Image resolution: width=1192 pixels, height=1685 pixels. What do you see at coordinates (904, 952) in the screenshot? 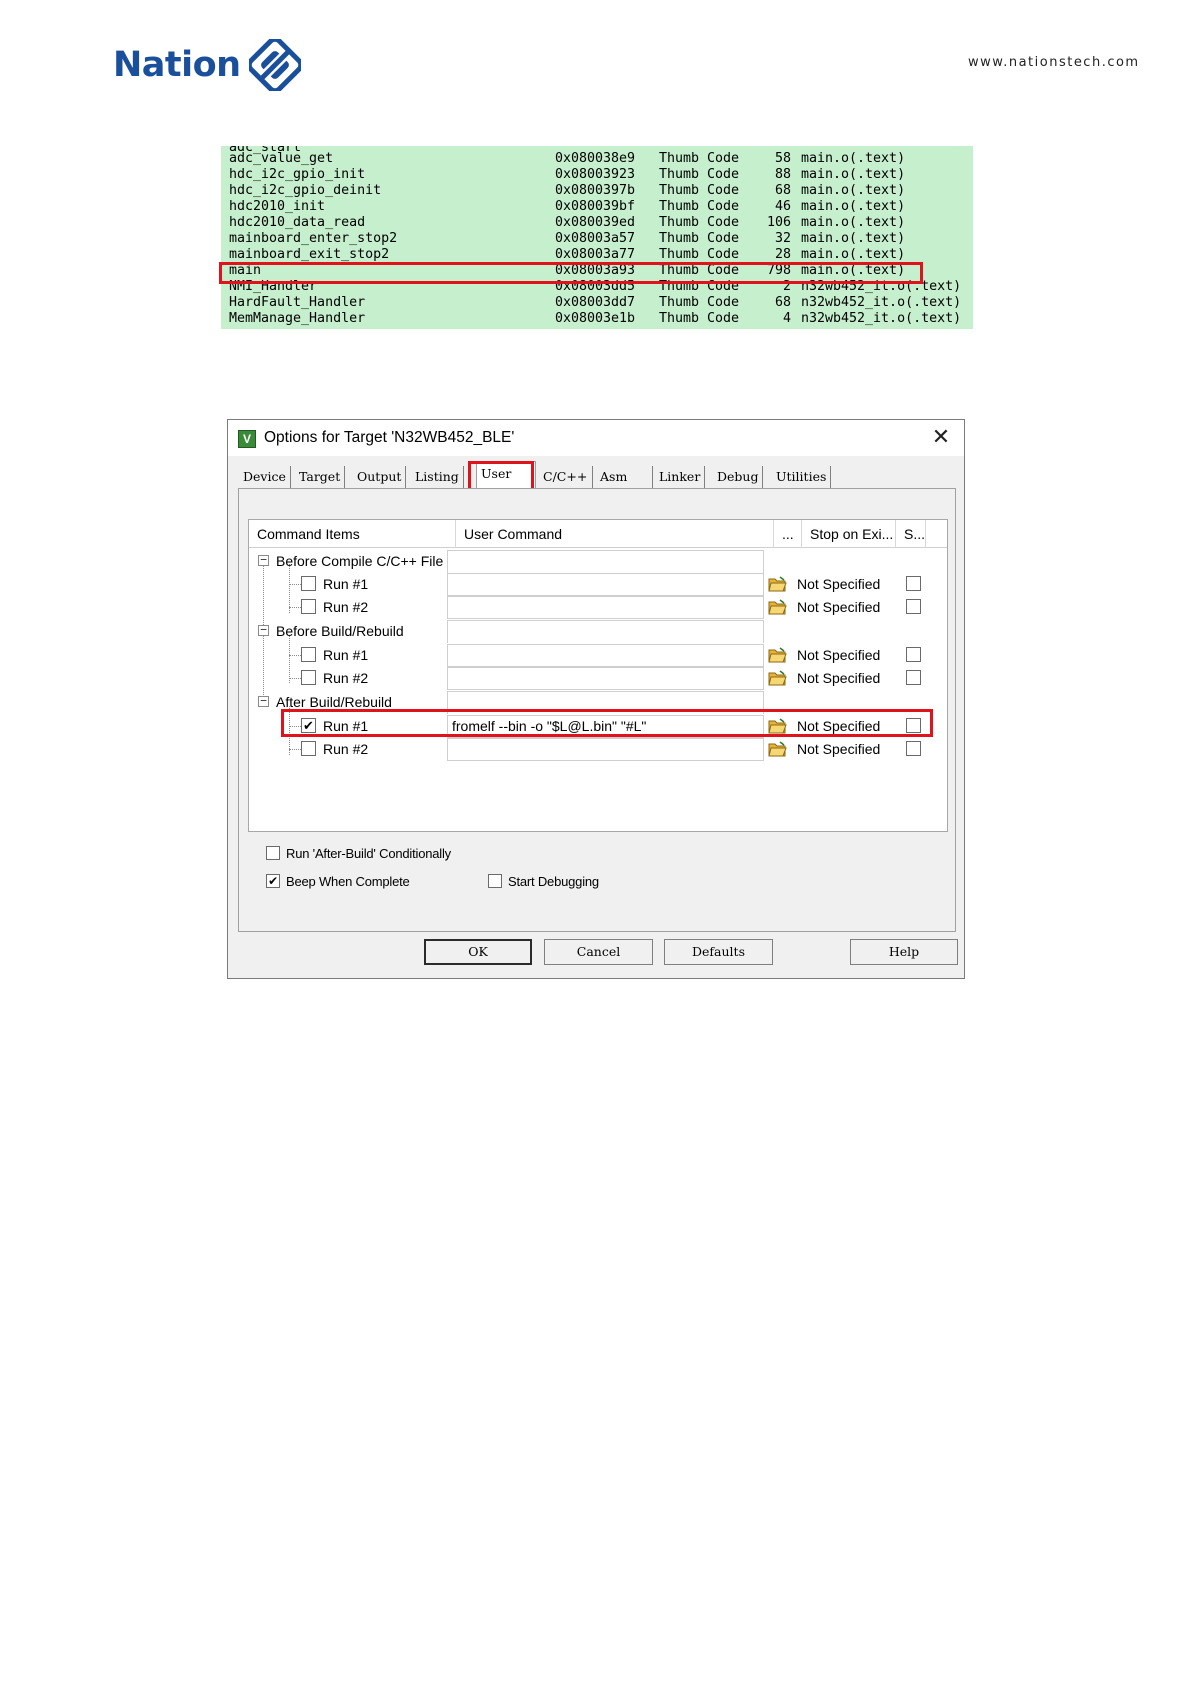
I see `help-button: Help` at bounding box center [904, 952].